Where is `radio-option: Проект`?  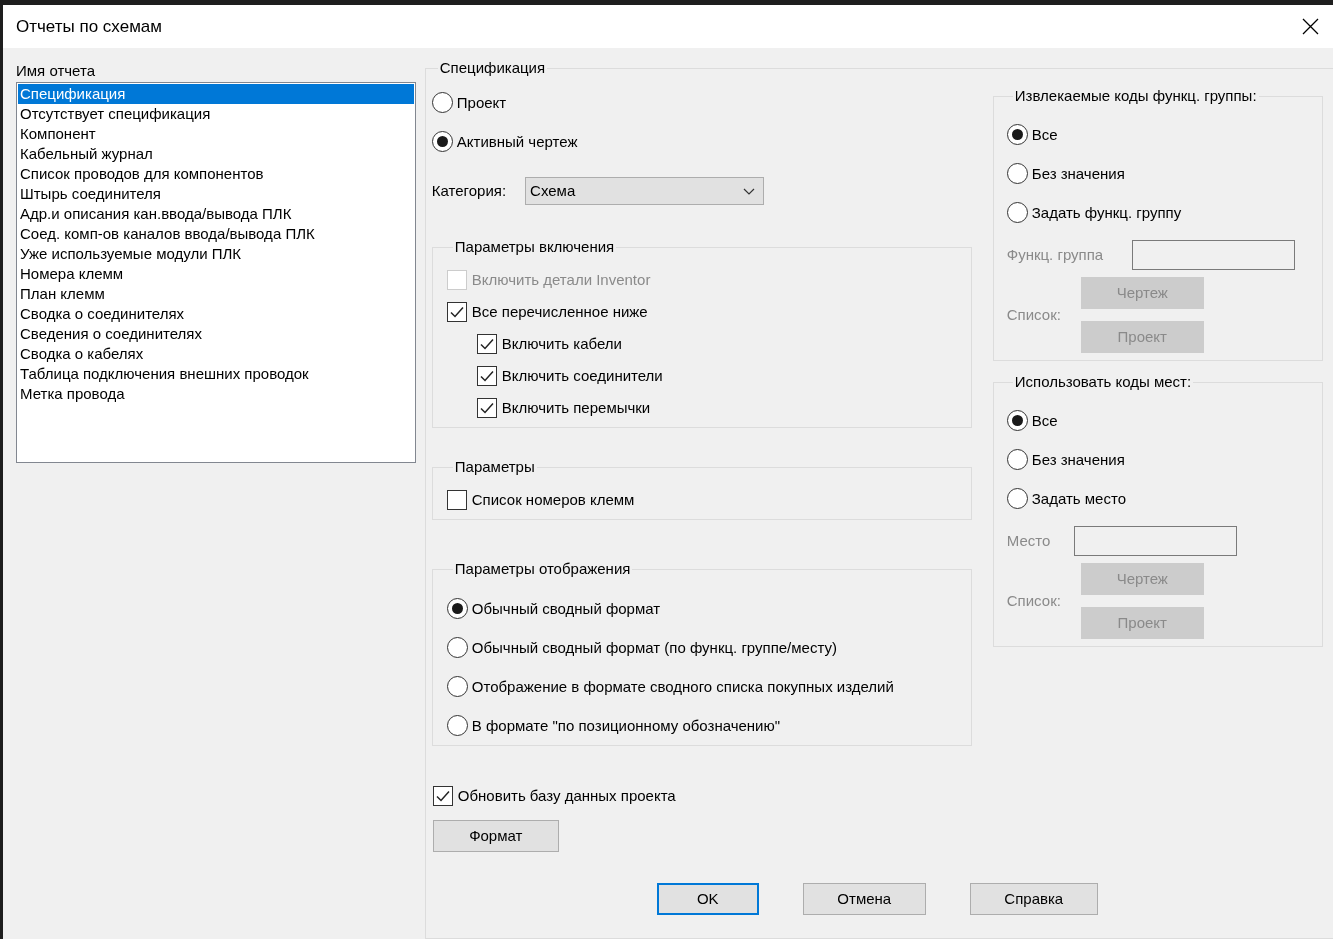 radio-option: Проект is located at coordinates (701, 102).